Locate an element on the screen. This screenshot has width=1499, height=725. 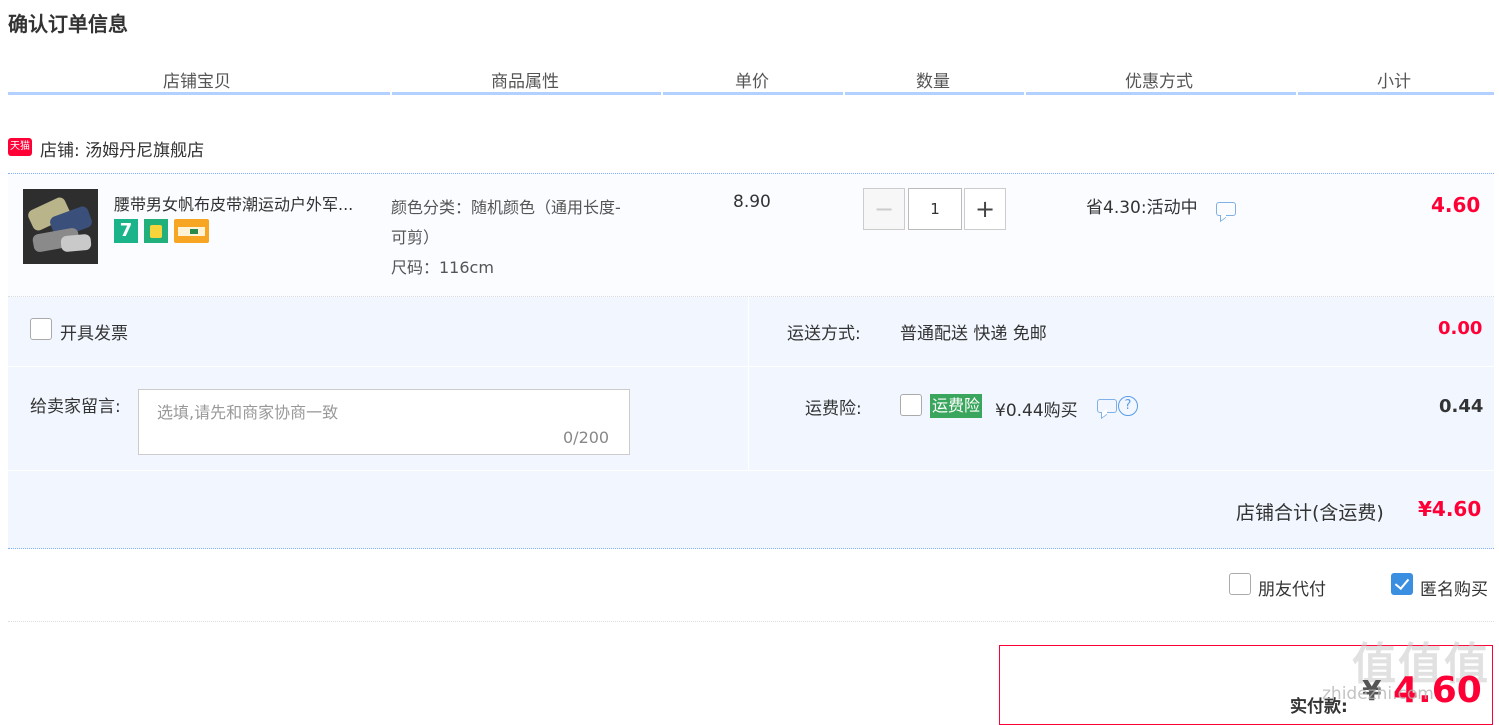
help-icon: ? is located at coordinates (1128, 406).